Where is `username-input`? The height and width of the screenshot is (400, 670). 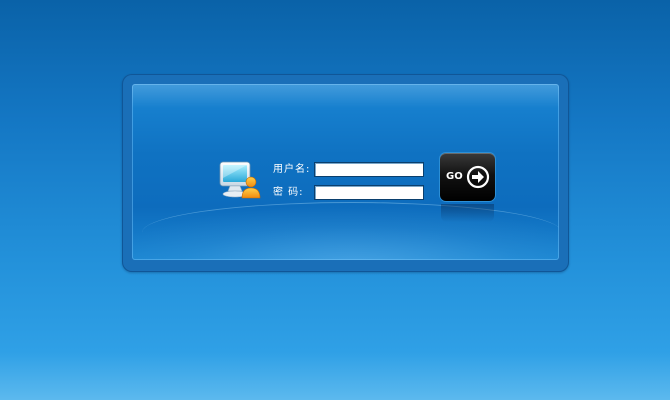 username-input is located at coordinates (369, 169).